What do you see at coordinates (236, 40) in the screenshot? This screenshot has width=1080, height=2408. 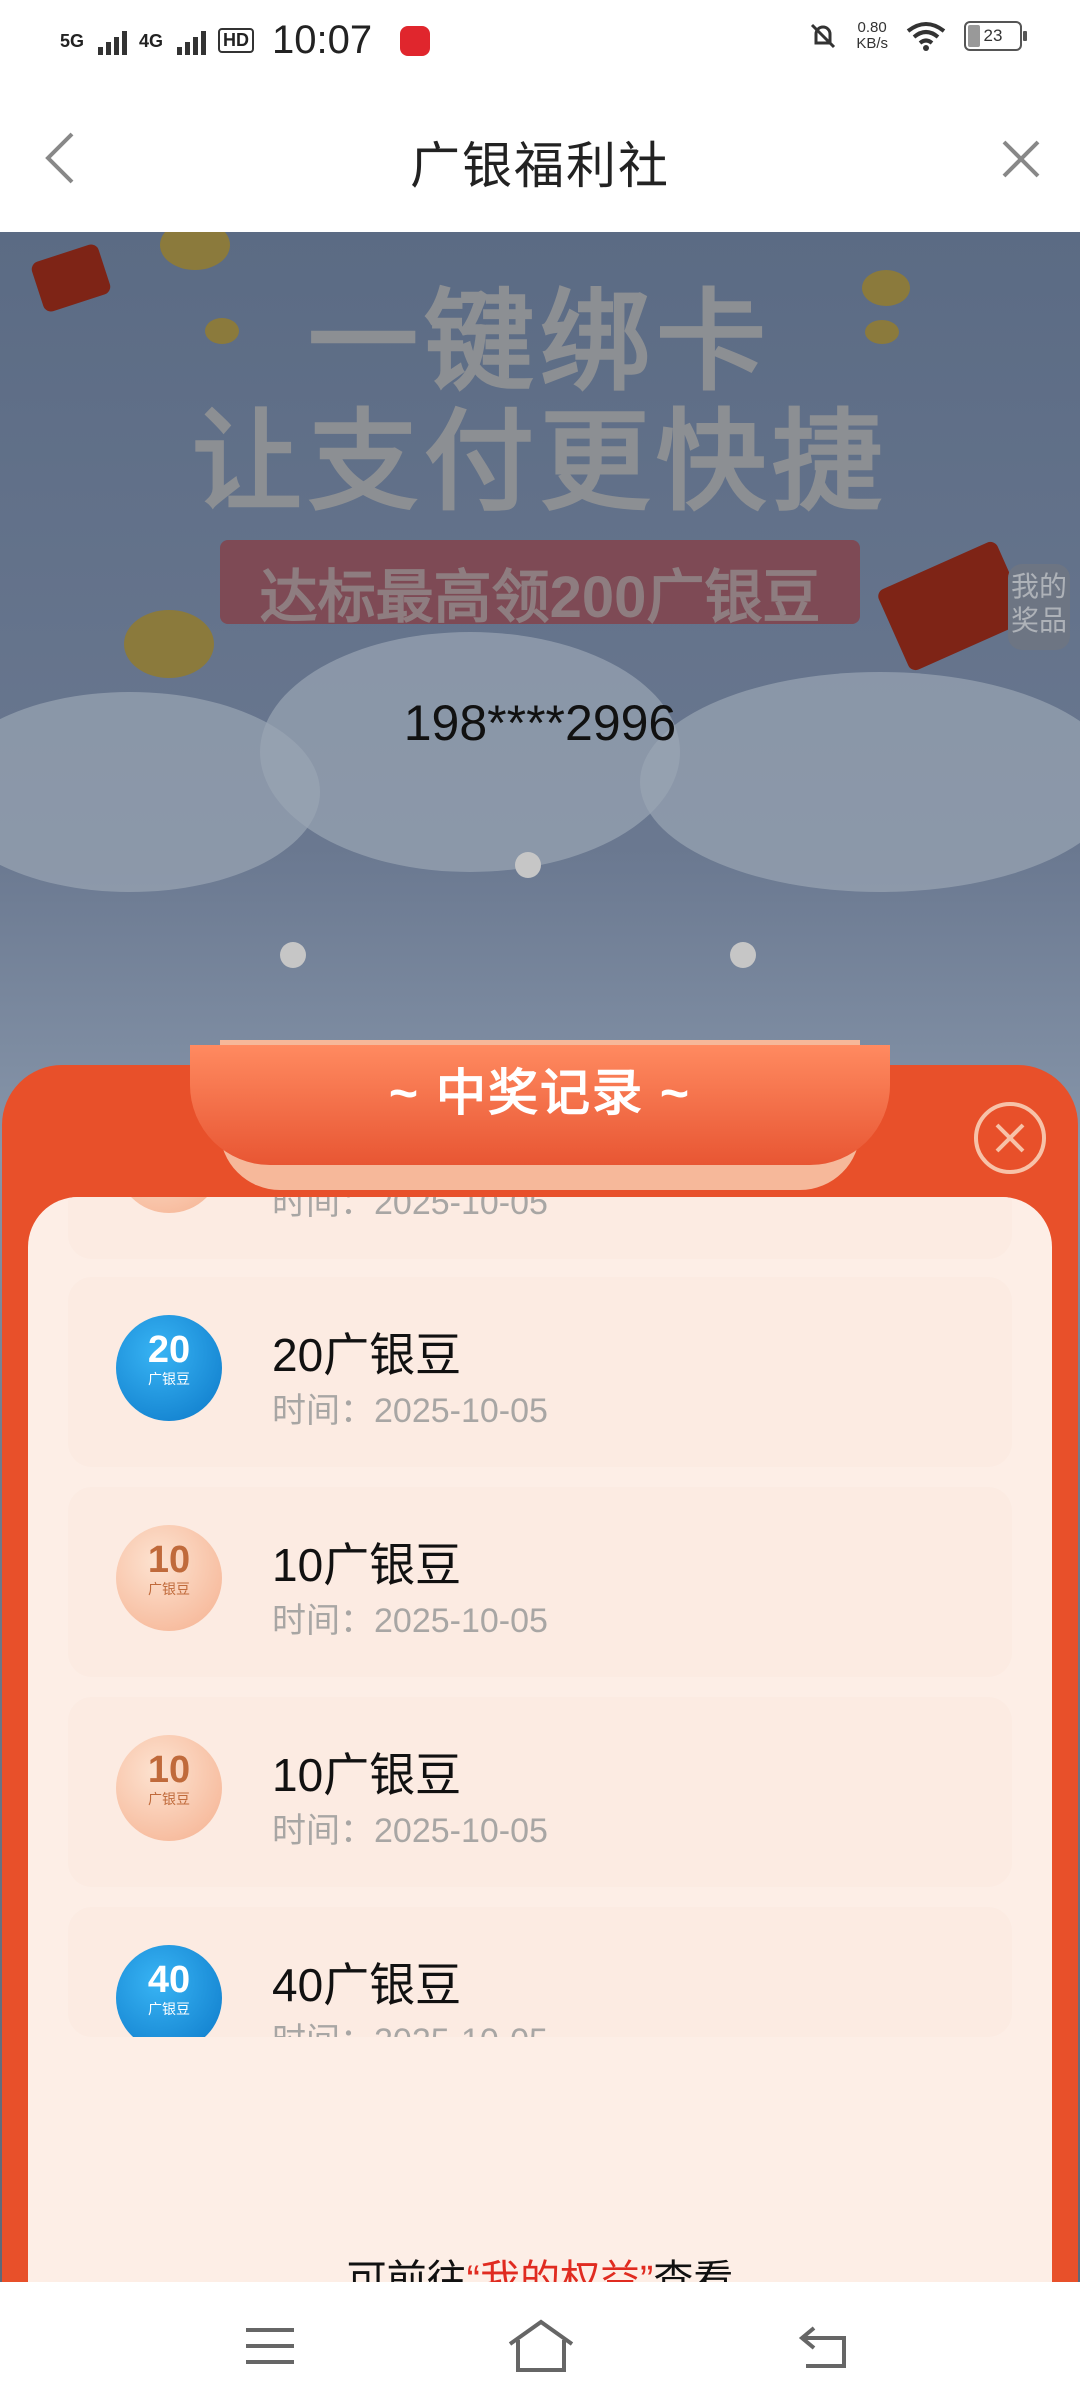 I see `hd-voice-icon: HD` at bounding box center [236, 40].